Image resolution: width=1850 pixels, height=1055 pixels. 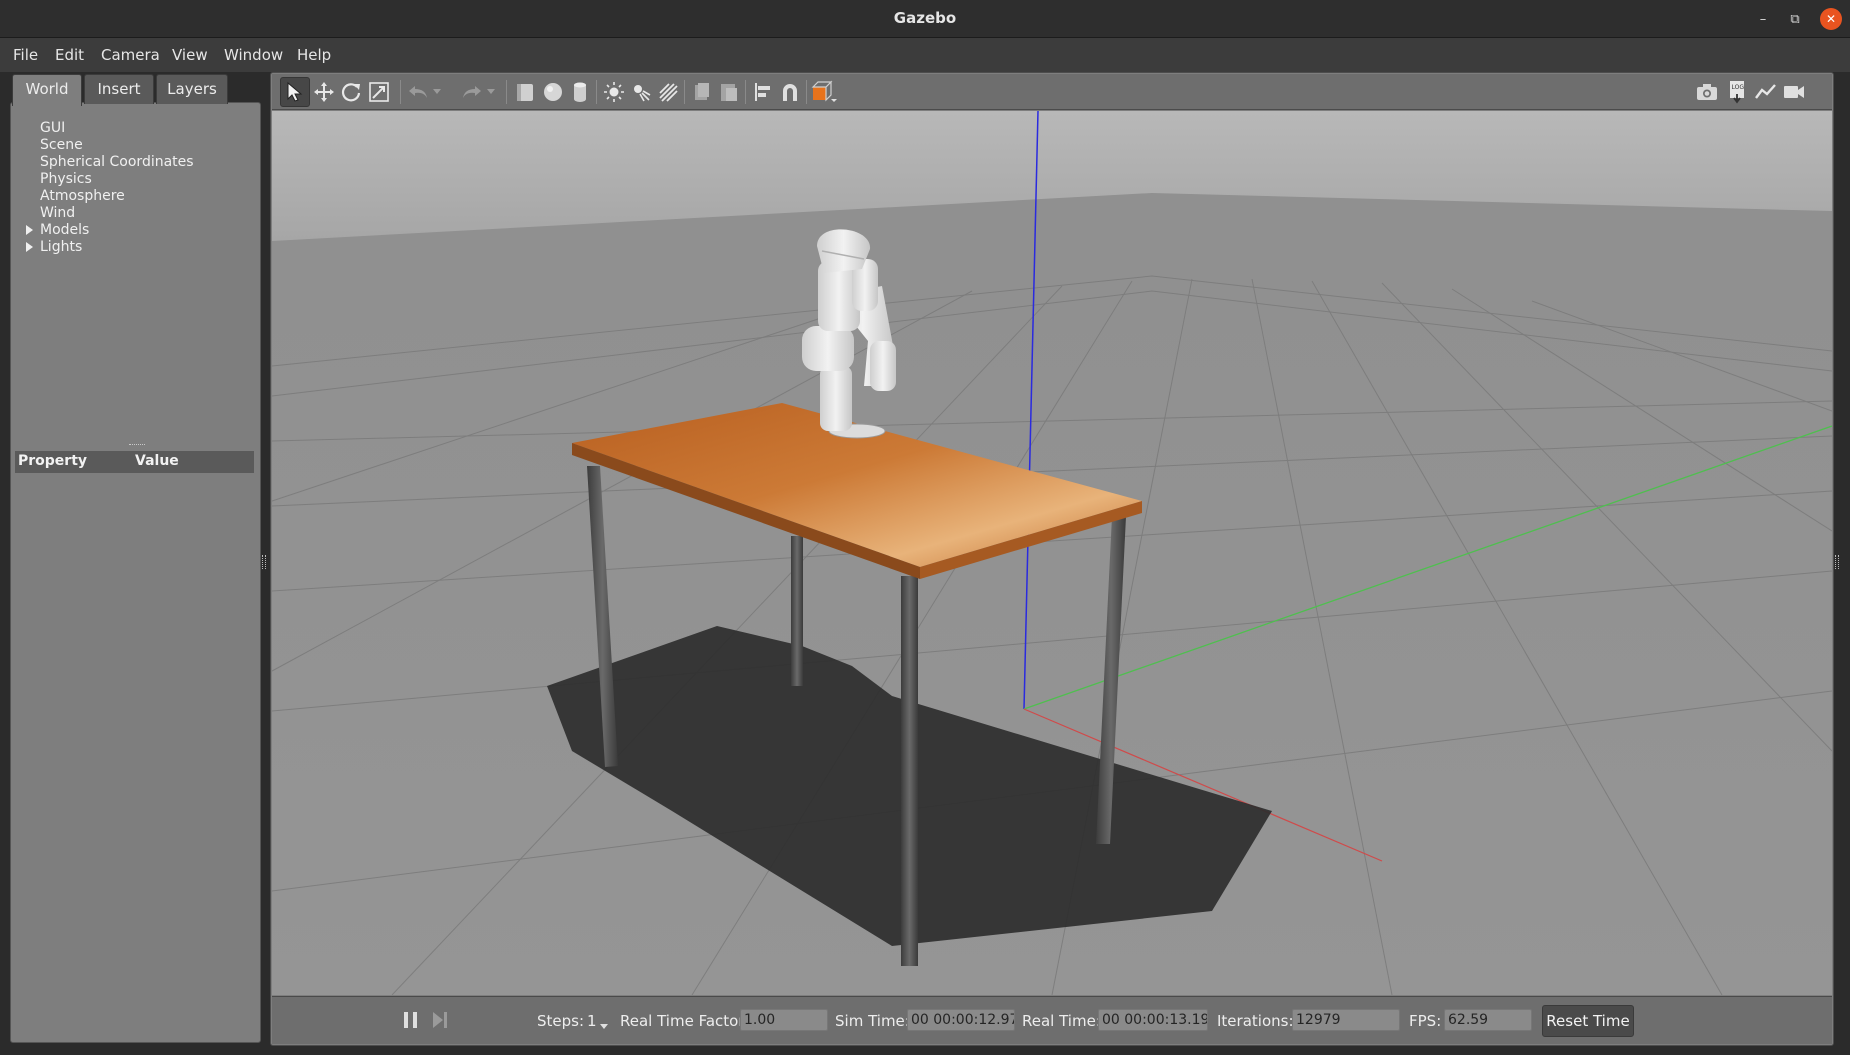 I want to click on align-icon, so click(x=763, y=92).